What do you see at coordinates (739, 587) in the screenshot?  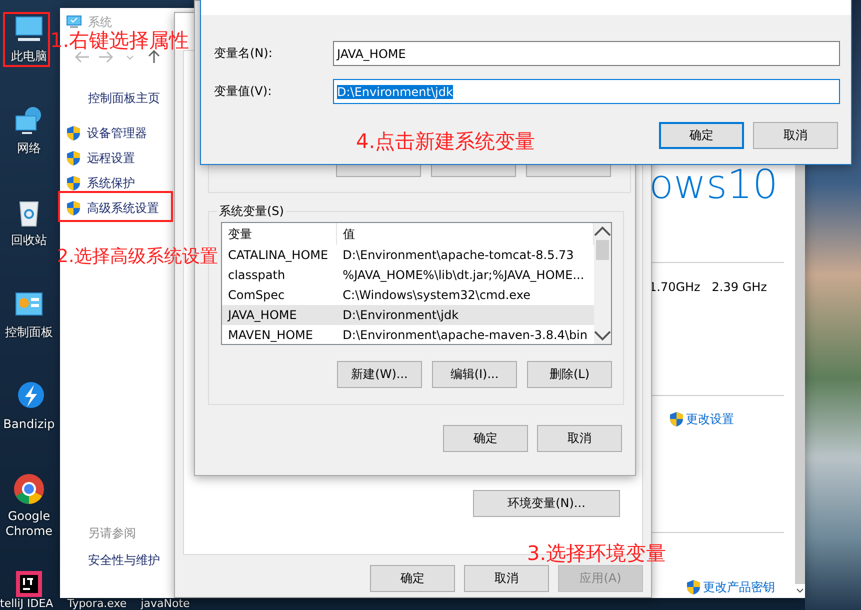 I see `change-product-key-link: 更改产品密钥` at bounding box center [739, 587].